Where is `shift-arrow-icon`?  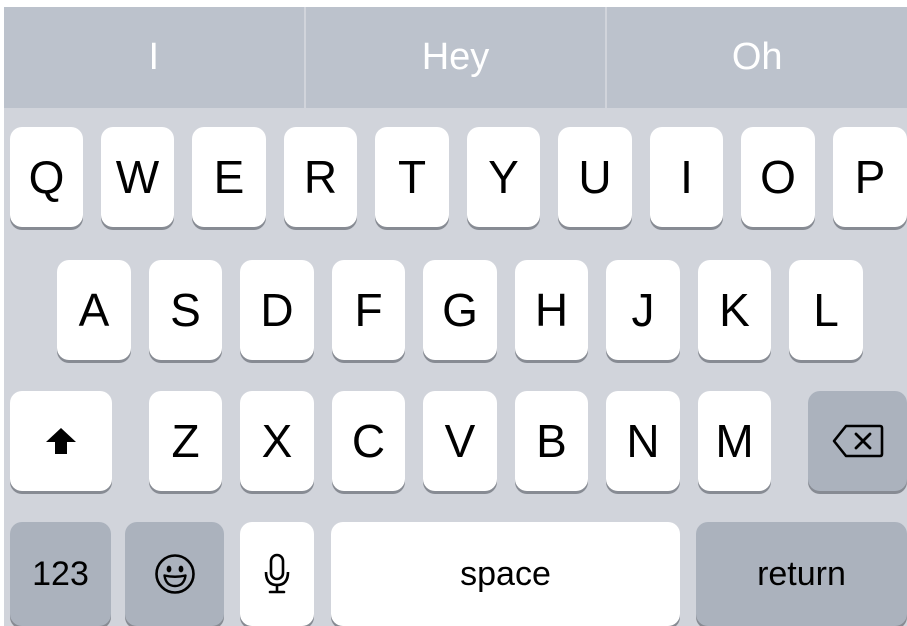 shift-arrow-icon is located at coordinates (61, 441).